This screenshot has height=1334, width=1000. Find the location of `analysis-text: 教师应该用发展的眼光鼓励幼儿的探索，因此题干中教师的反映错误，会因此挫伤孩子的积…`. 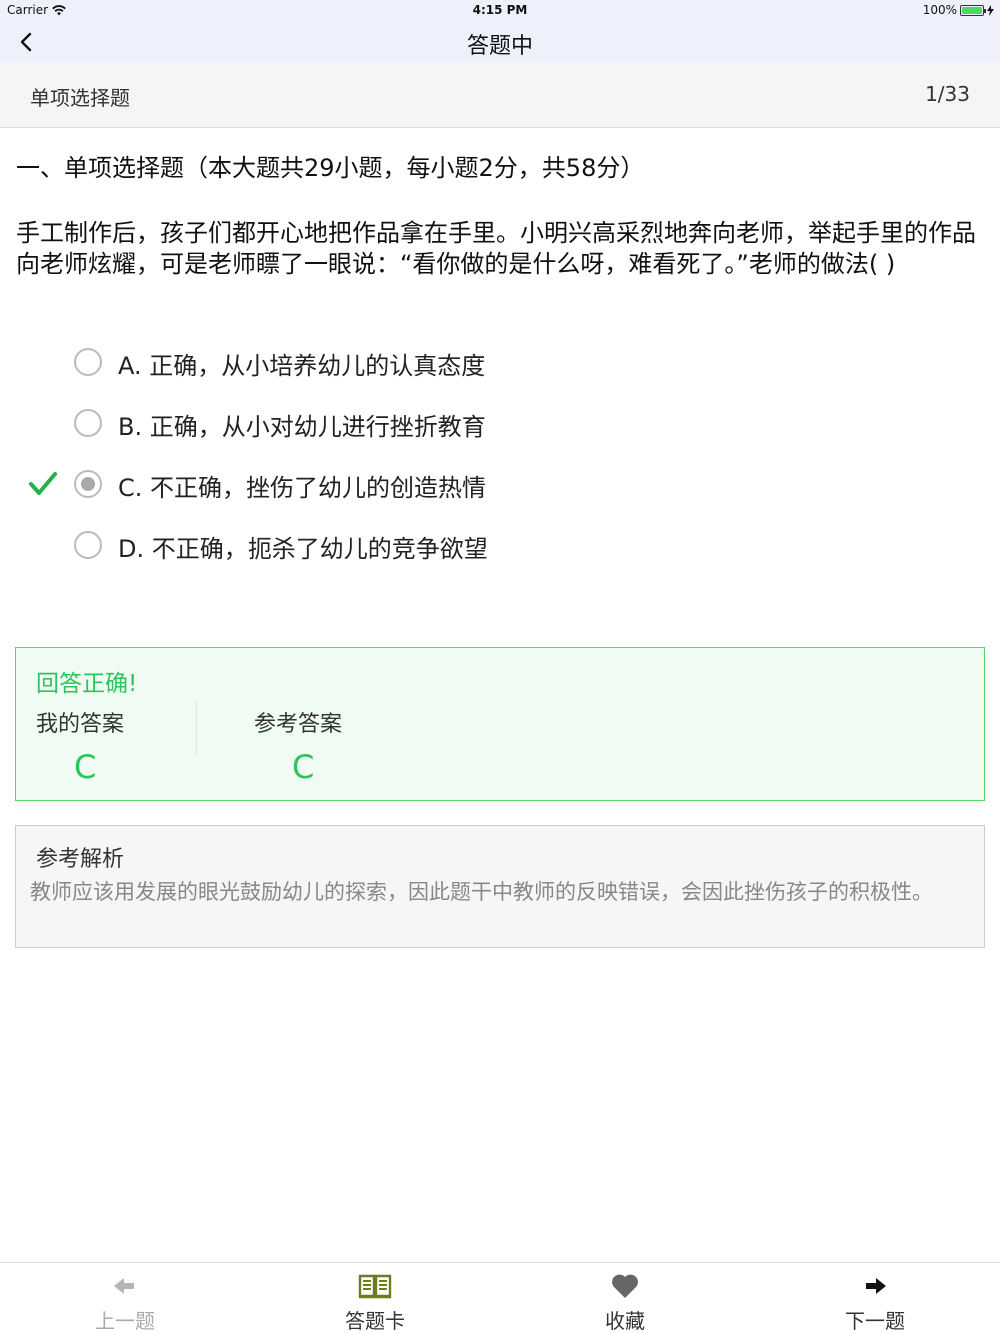

analysis-text: 教师应该用发展的眼光鼓励幼儿的探索，因此题干中教师的反映错误，会因此挫伤孩子的积… is located at coordinates (481, 892).